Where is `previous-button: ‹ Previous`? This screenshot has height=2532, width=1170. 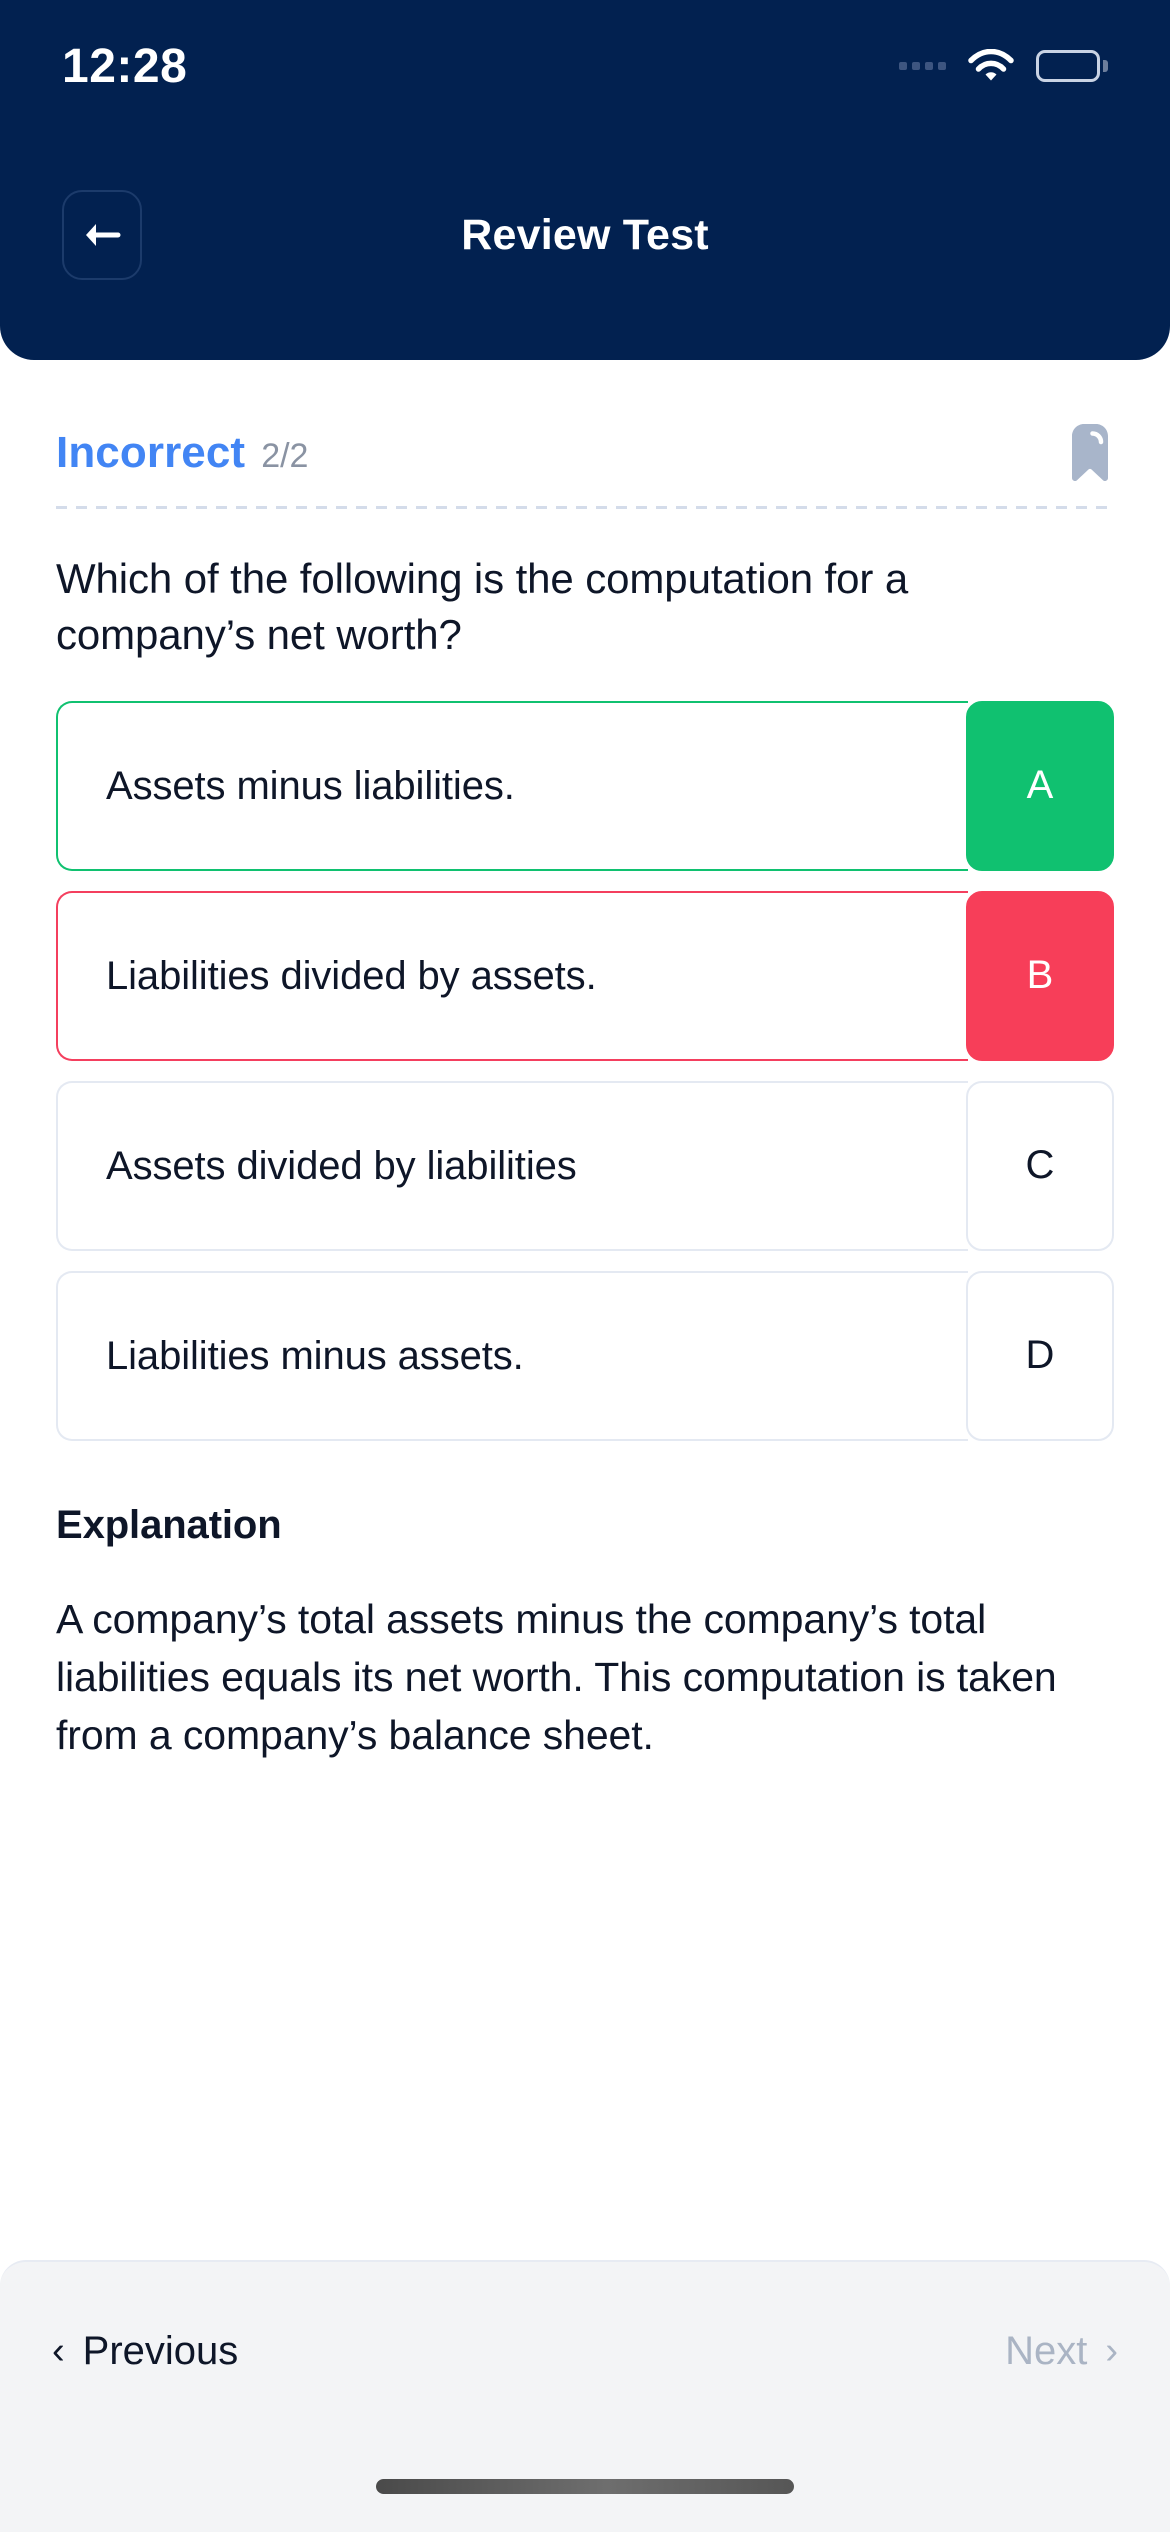 previous-button: ‹ Previous is located at coordinates (145, 2351).